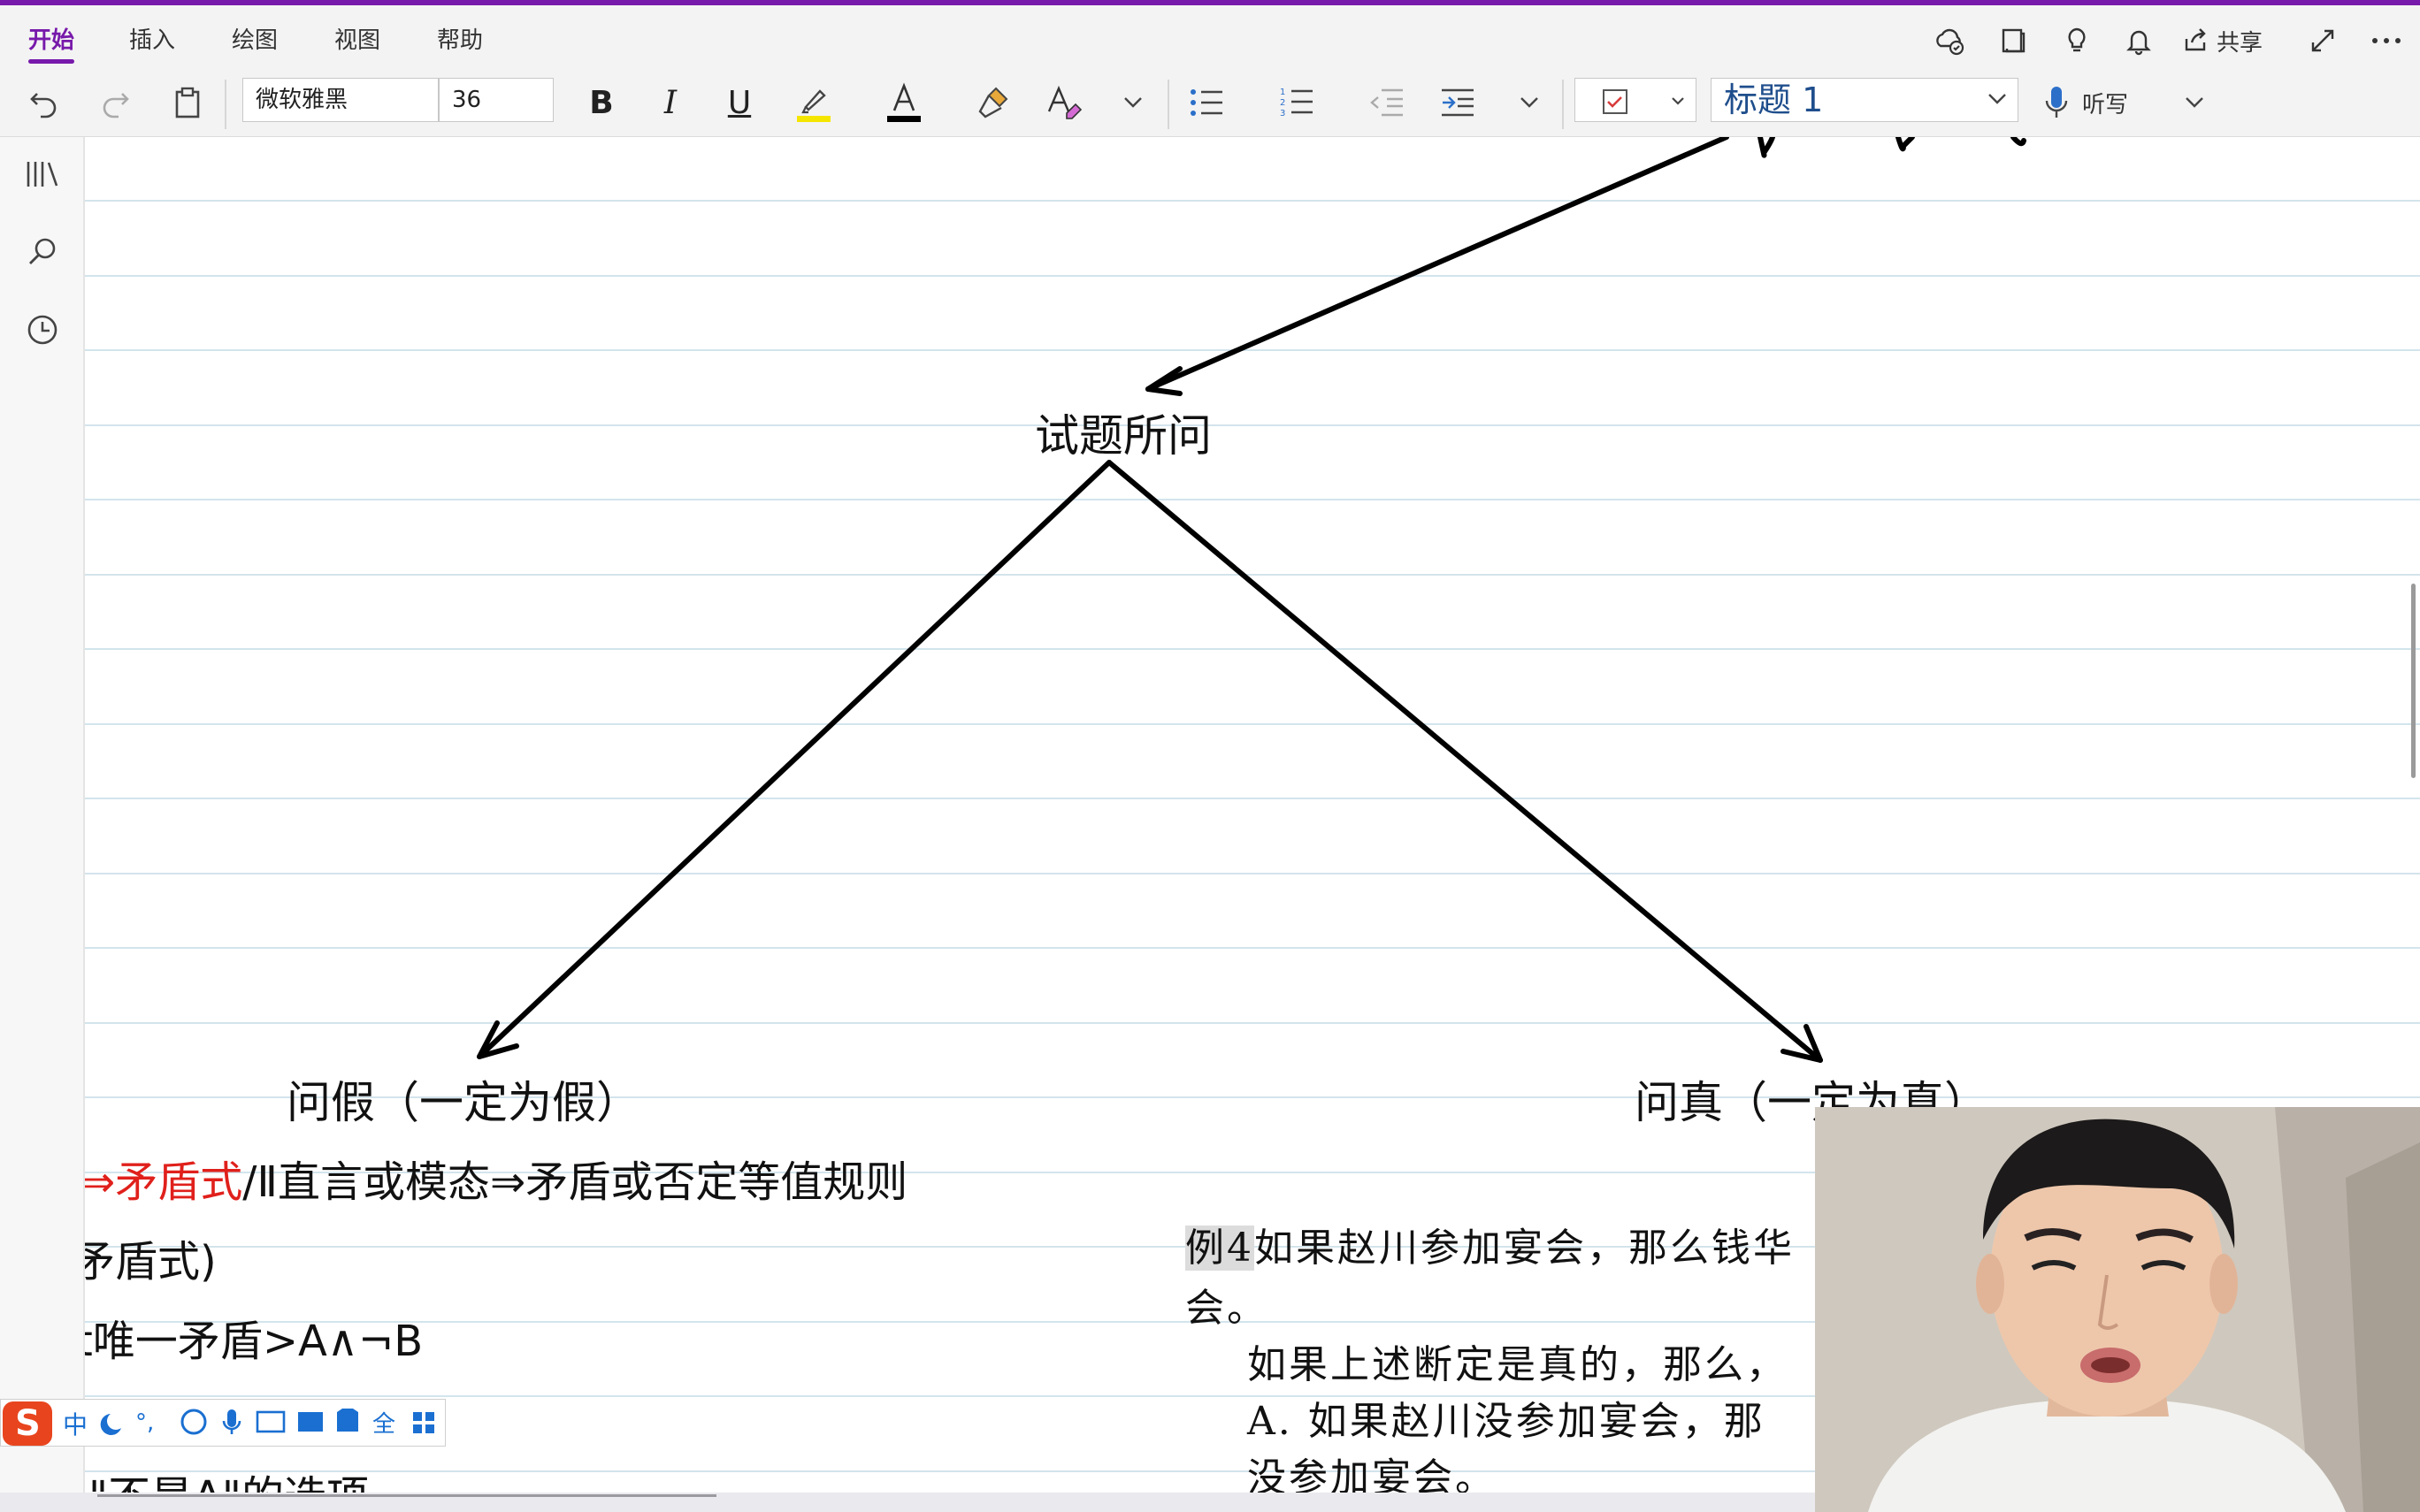 The height and width of the screenshot is (1512, 2420). What do you see at coordinates (254, 1341) in the screenshot?
I see `left-note-line-3: t唯一矛盾>A∧¬B` at bounding box center [254, 1341].